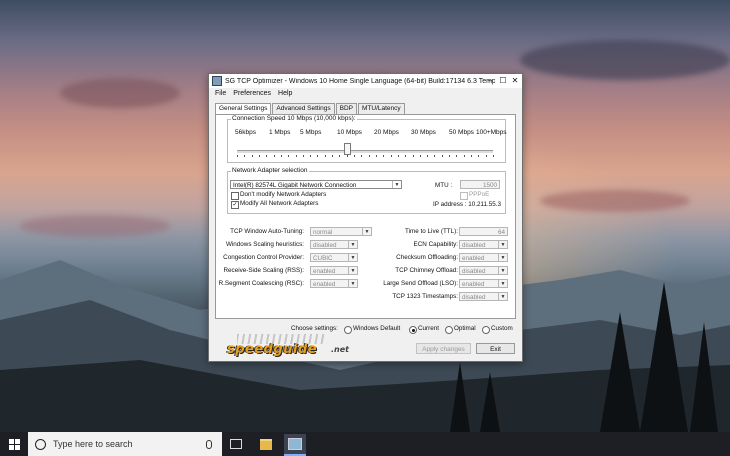 This screenshot has height=456, width=730. I want to click on menu-preferences: Preferences, so click(252, 93).